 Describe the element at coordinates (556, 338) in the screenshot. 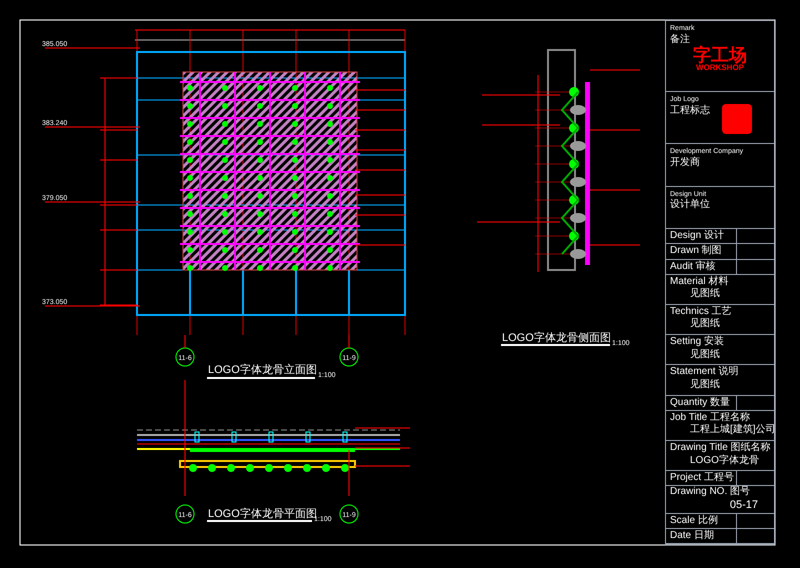

I see `drawing-title: LOGO字体龙骨侧面图` at that location.